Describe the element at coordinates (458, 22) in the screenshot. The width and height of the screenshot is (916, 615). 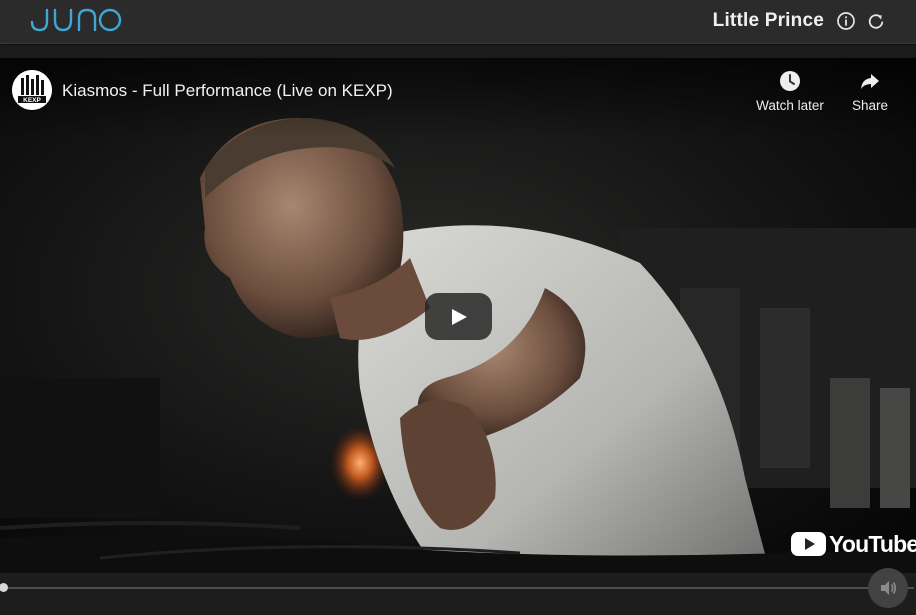
I see `app-header: Little Prince` at that location.